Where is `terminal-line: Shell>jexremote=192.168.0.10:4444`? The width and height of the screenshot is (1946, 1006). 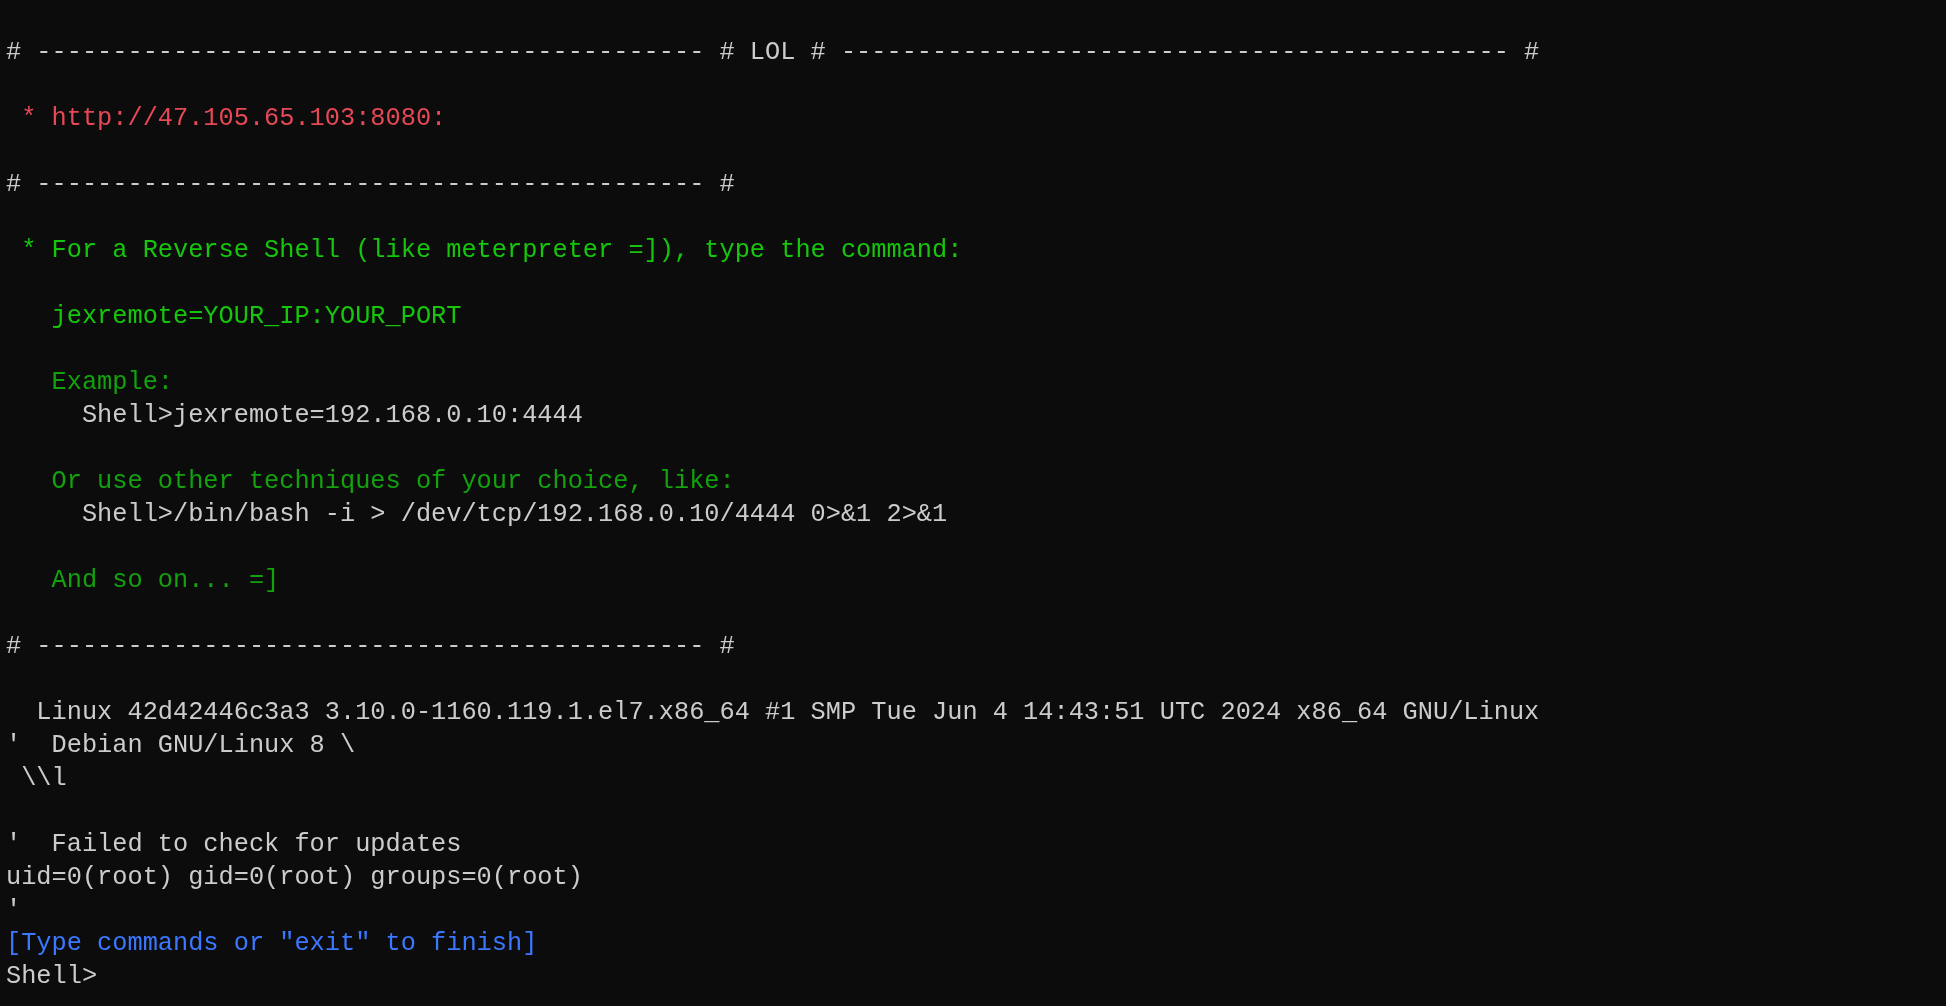 terminal-line: Shell>jexremote=192.168.0.10:4444 is located at coordinates (331, 416).